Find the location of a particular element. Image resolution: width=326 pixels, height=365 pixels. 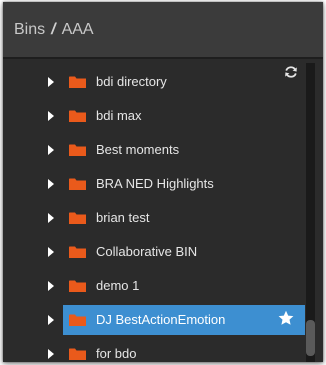

tree-item: BRA NED Highlights is located at coordinates (153, 184).